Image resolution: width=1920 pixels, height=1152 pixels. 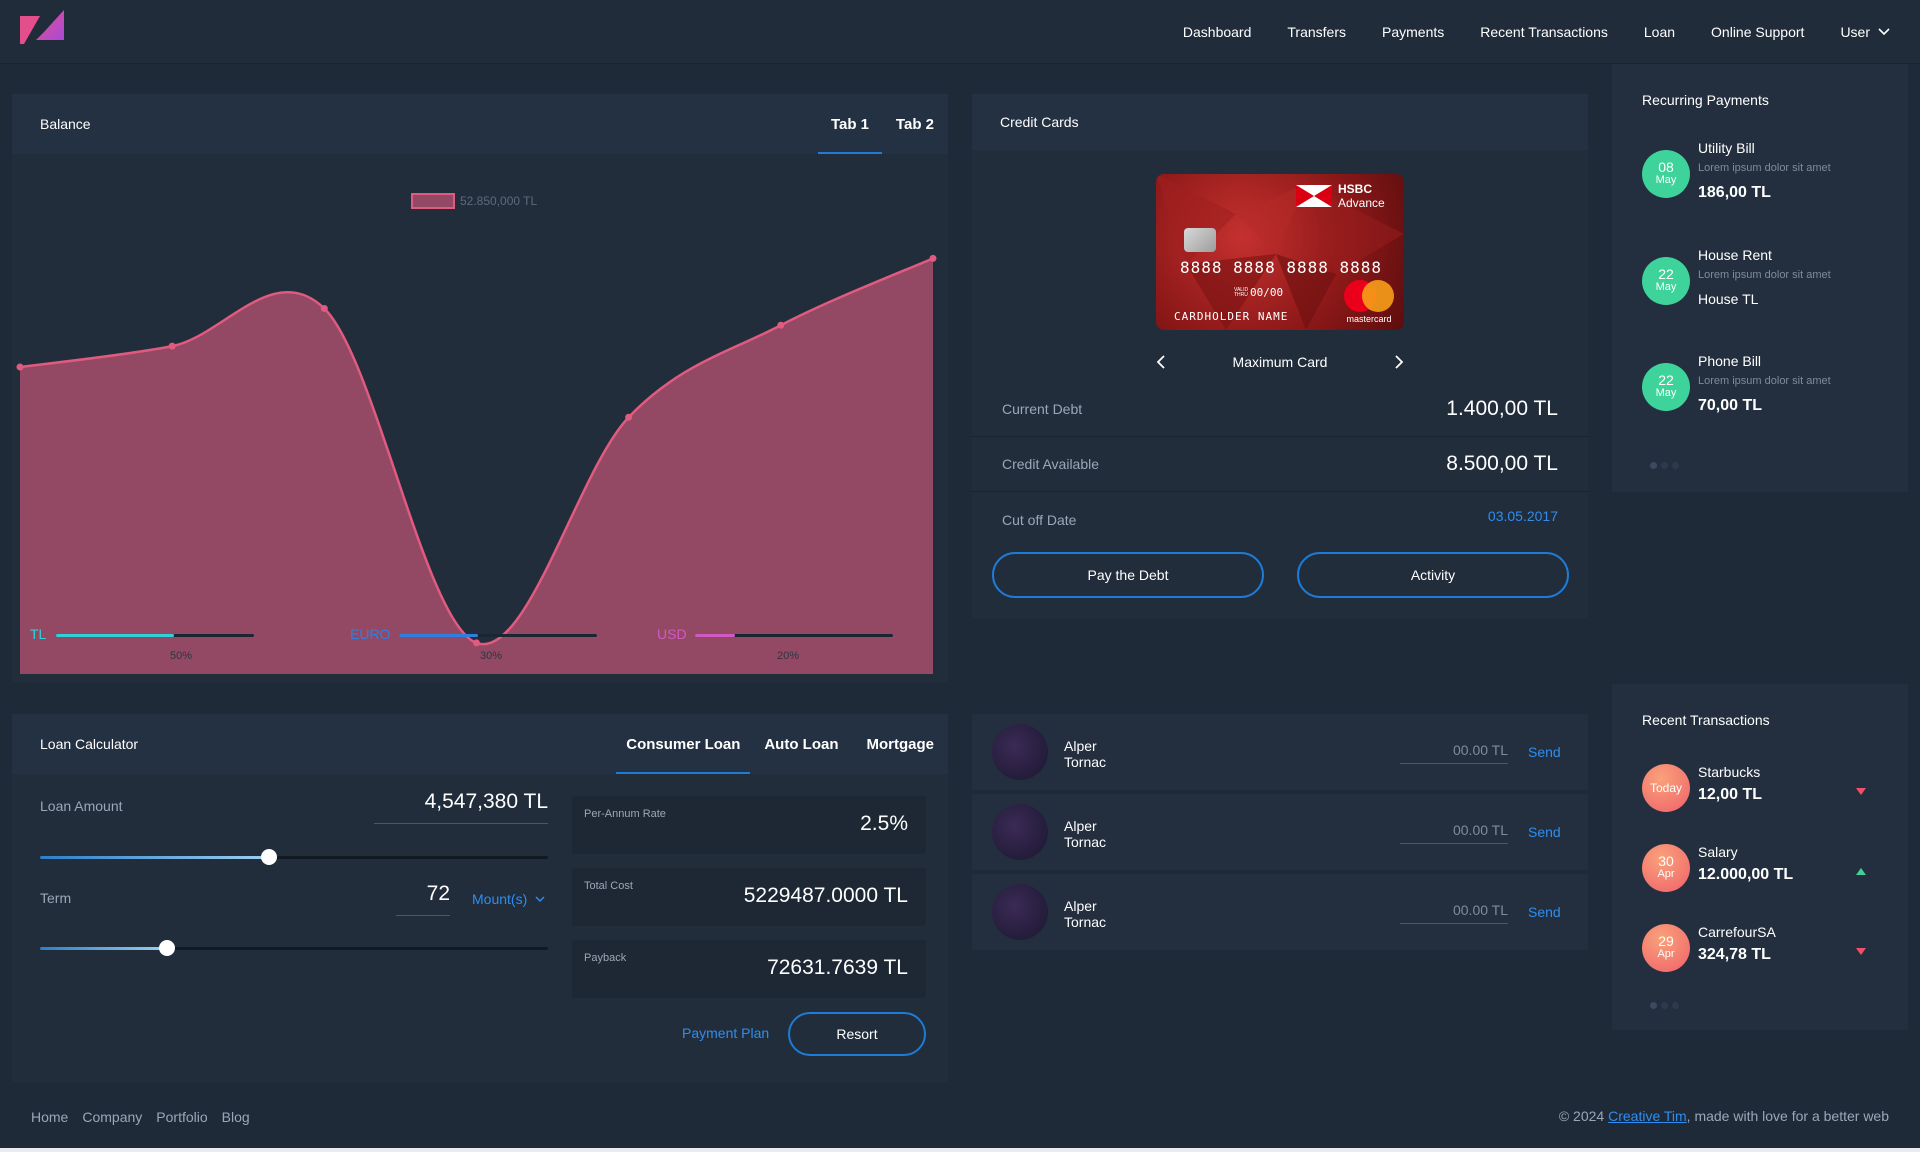 What do you see at coordinates (167, 948) in the screenshot?
I see `term-slider-handle` at bounding box center [167, 948].